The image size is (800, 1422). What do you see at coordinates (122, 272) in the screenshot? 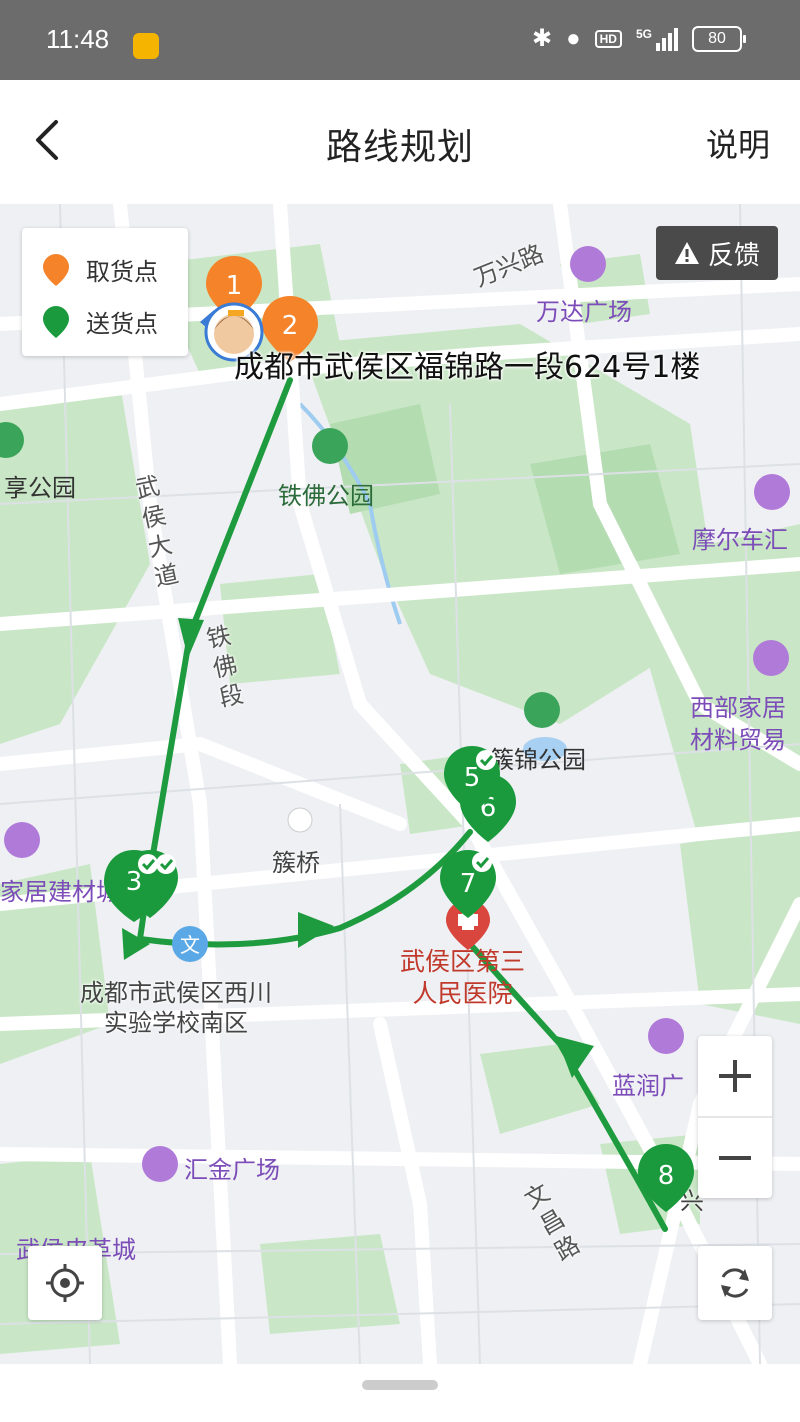
I see `legend-pickup-label: 取货点` at bounding box center [122, 272].